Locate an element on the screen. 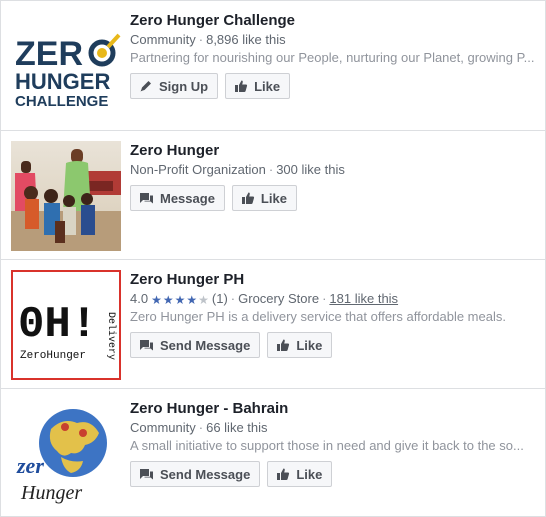 The height and width of the screenshot is (517, 546). svg-text: ZeroHunger is located at coordinates (53, 356).